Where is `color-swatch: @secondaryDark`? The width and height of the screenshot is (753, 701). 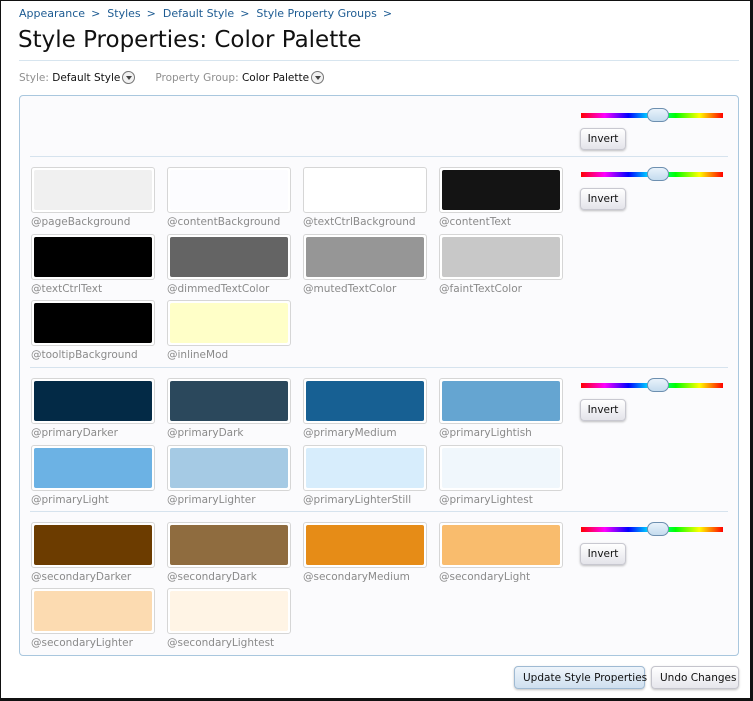 color-swatch: @secondaryDark is located at coordinates (229, 552).